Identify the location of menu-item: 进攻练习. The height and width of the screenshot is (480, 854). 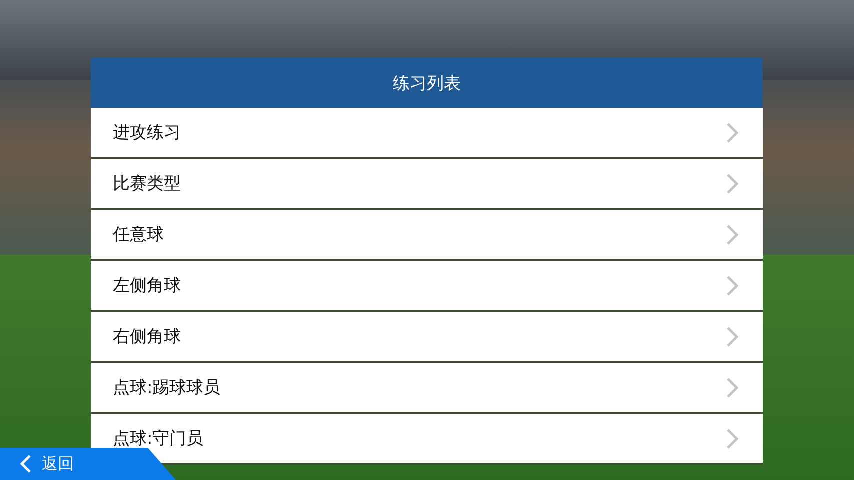
(427, 133).